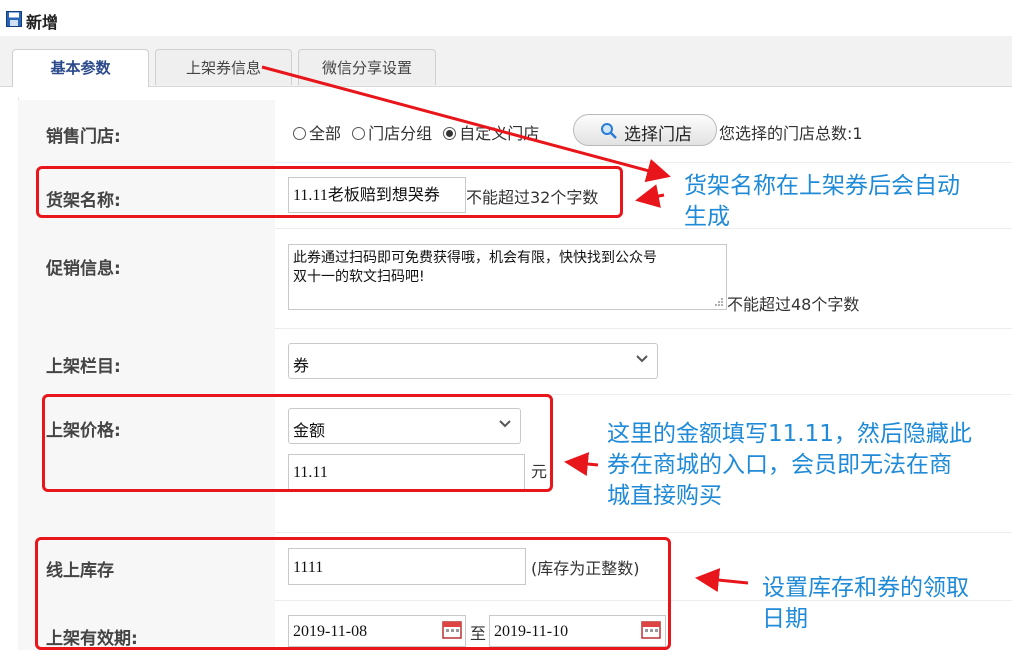  What do you see at coordinates (466, 124) in the screenshot?
I see `arrow-tab-to-note` at bounding box center [466, 124].